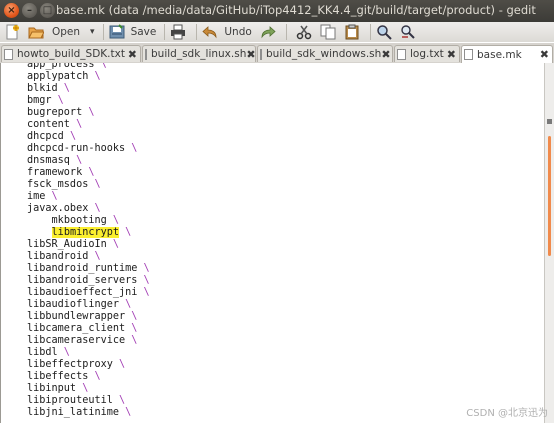  I want to click on open-dropdown-icon: ▾, so click(92, 32).